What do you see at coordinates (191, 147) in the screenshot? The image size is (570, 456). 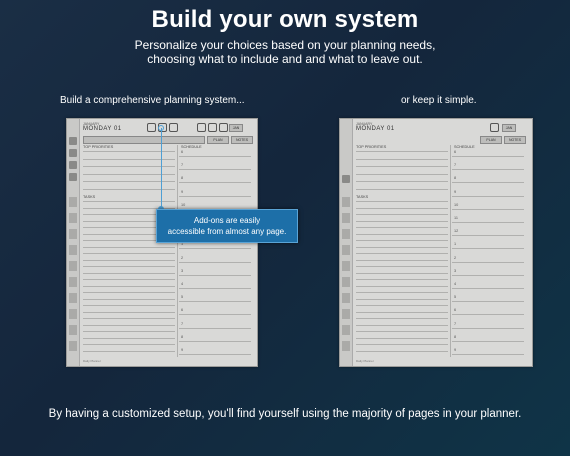 I see `schedule-heading: SCHEDULE` at bounding box center [191, 147].